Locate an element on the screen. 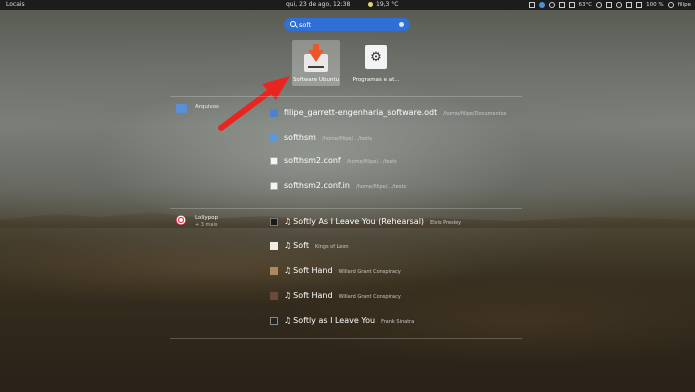 Image resolution: width=695 pixels, height=392 pixels. result-artist: Frank Sinatra is located at coordinates (398, 322).